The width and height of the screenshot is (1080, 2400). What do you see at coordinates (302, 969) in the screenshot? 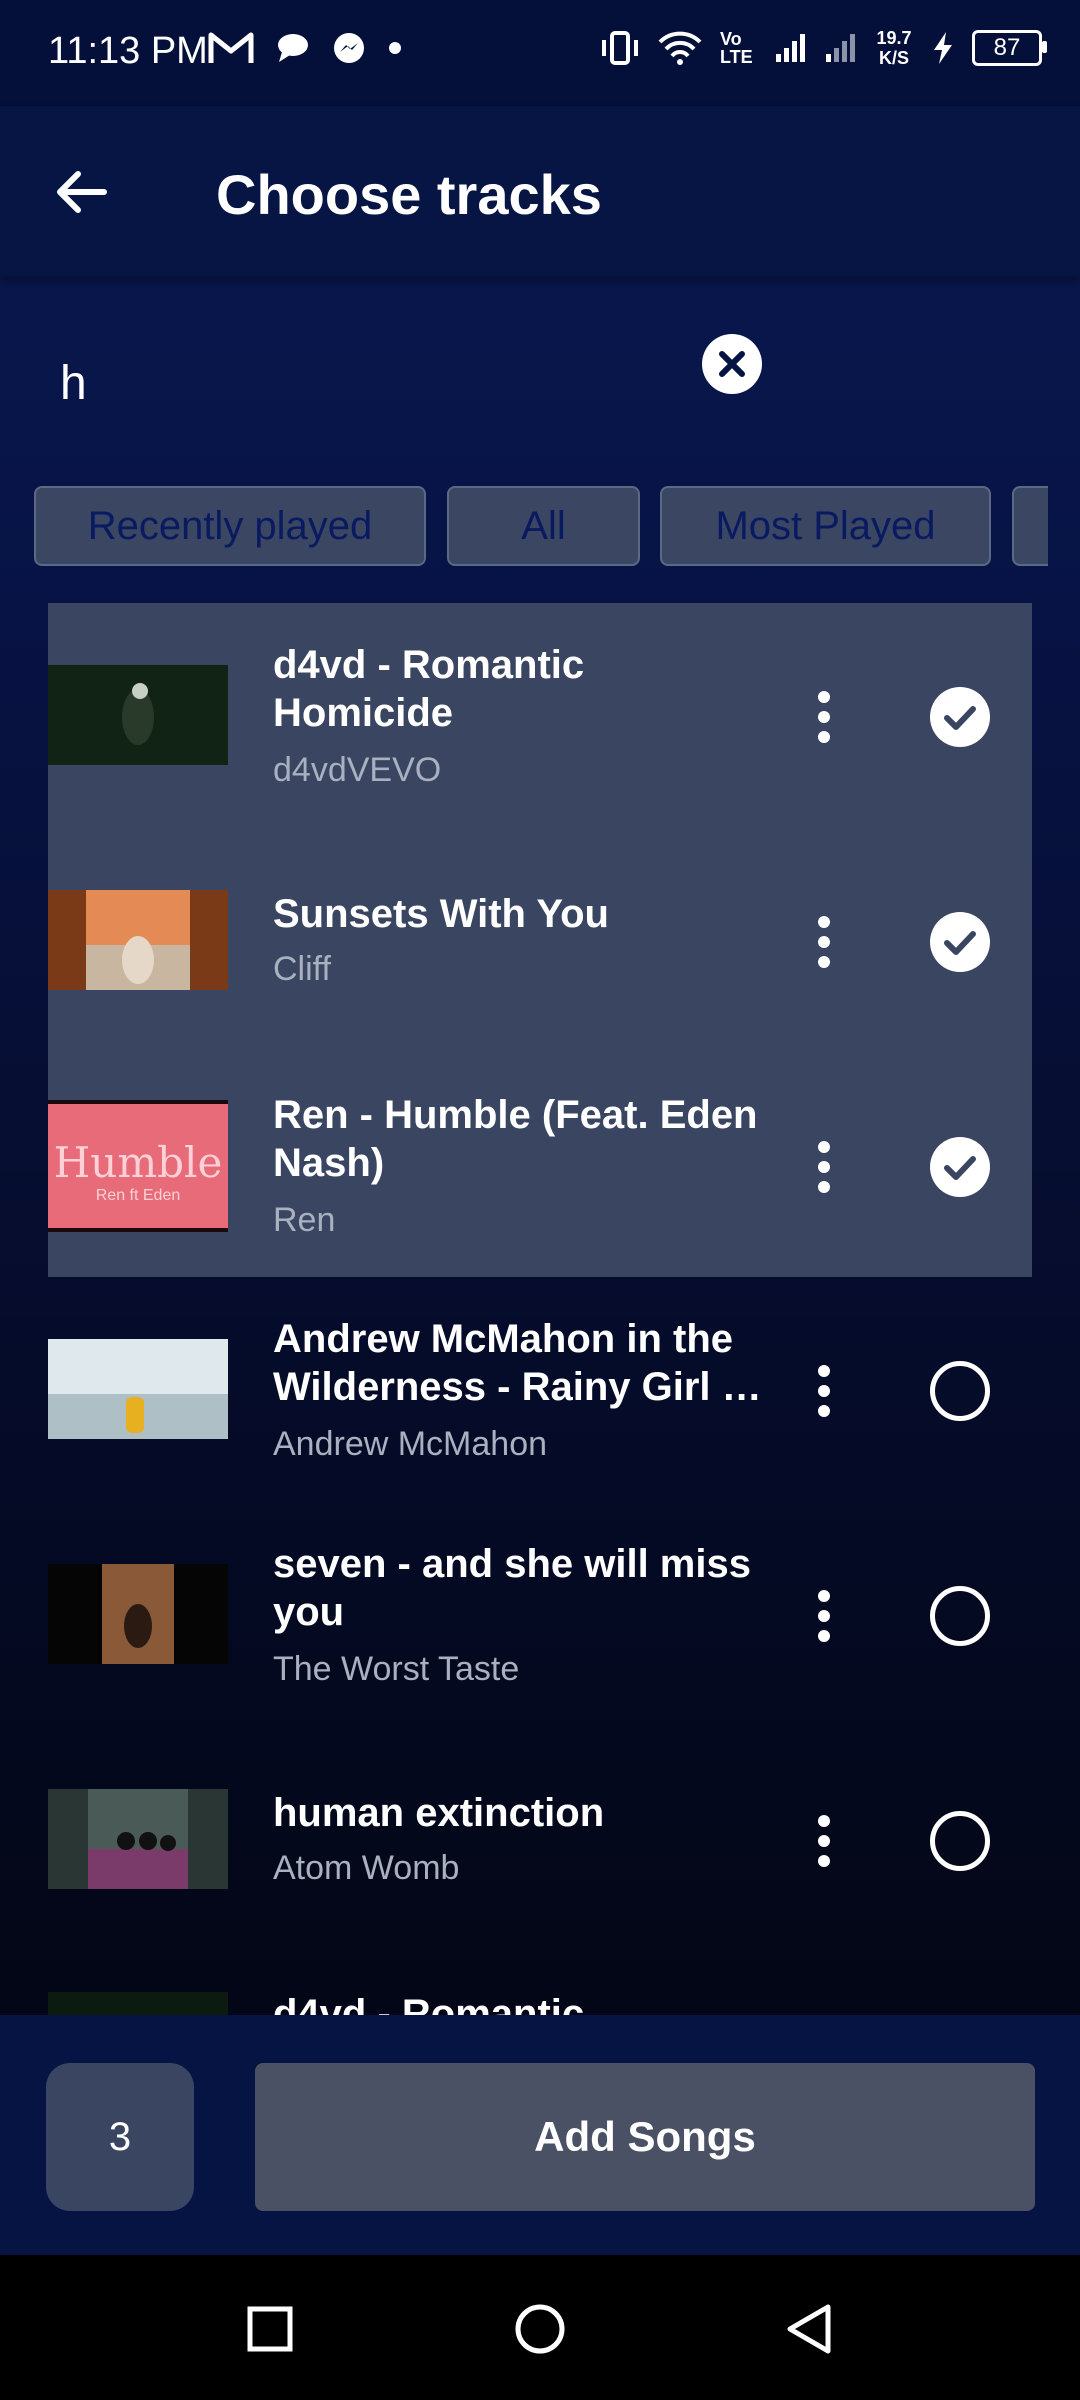
I see `track-artist: Cliff` at bounding box center [302, 969].